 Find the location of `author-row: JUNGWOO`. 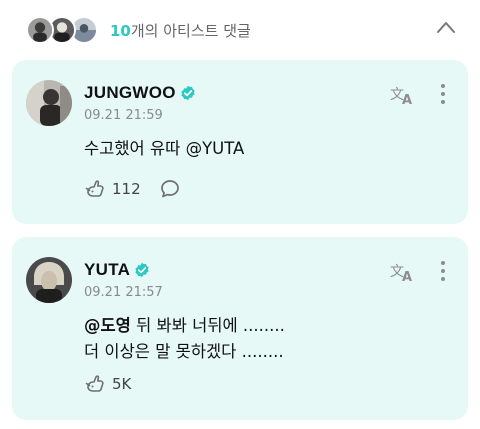

author-row: JUNGWOO is located at coordinates (140, 93).